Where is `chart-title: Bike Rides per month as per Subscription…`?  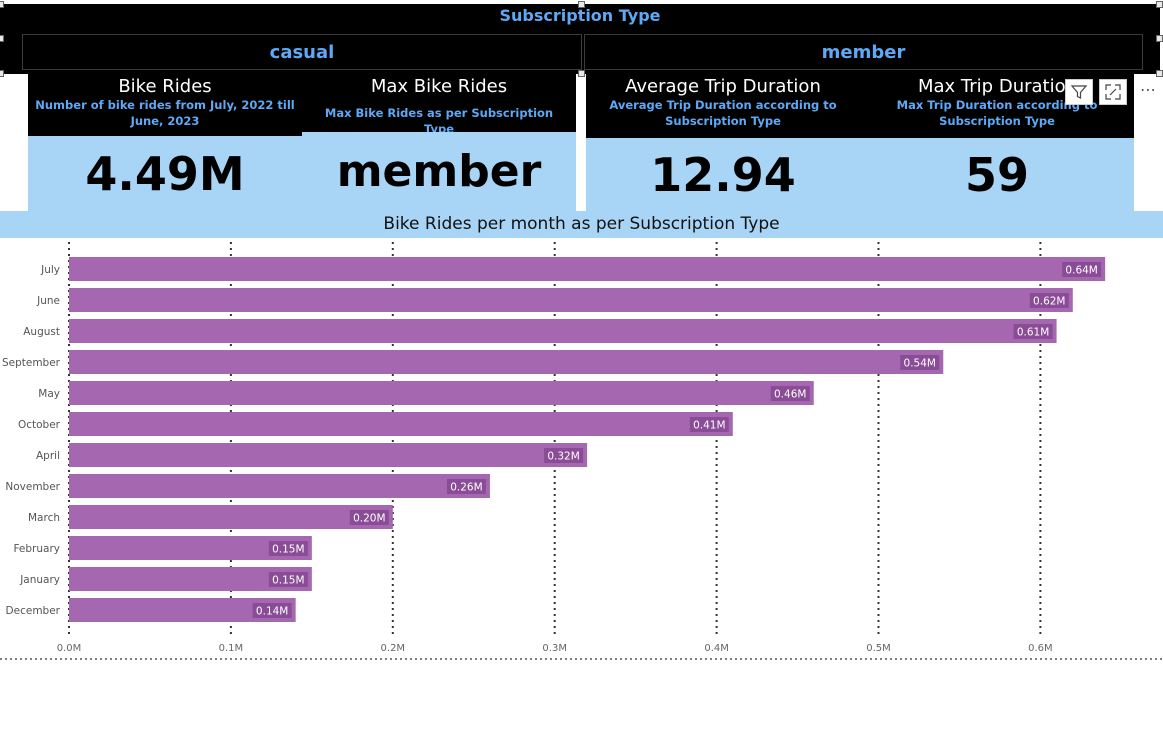 chart-title: Bike Rides per month as per Subscription… is located at coordinates (581, 224).